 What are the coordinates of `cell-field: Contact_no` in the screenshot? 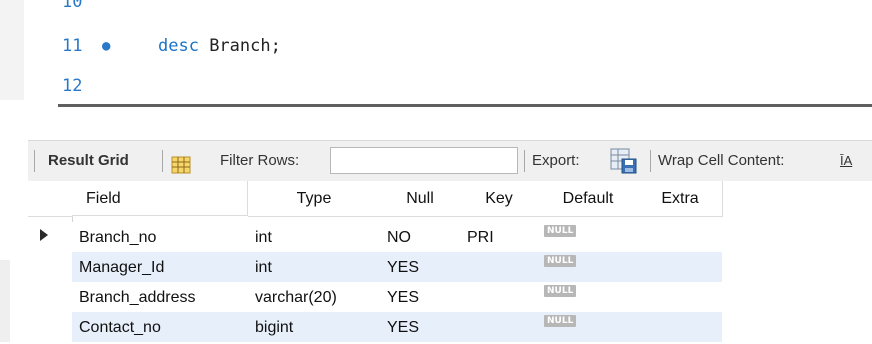 It's located at (160, 327).